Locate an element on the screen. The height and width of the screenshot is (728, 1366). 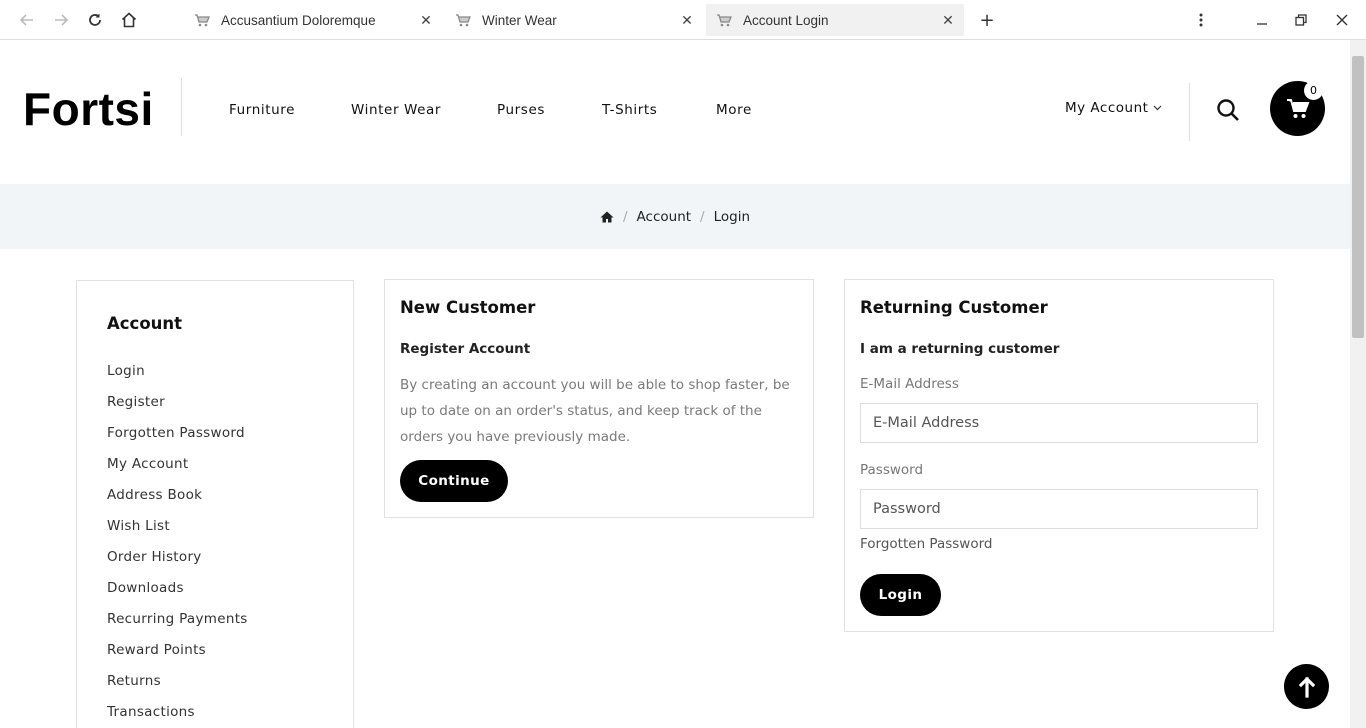
my-account-dropdown: My Account is located at coordinates (1113, 108).